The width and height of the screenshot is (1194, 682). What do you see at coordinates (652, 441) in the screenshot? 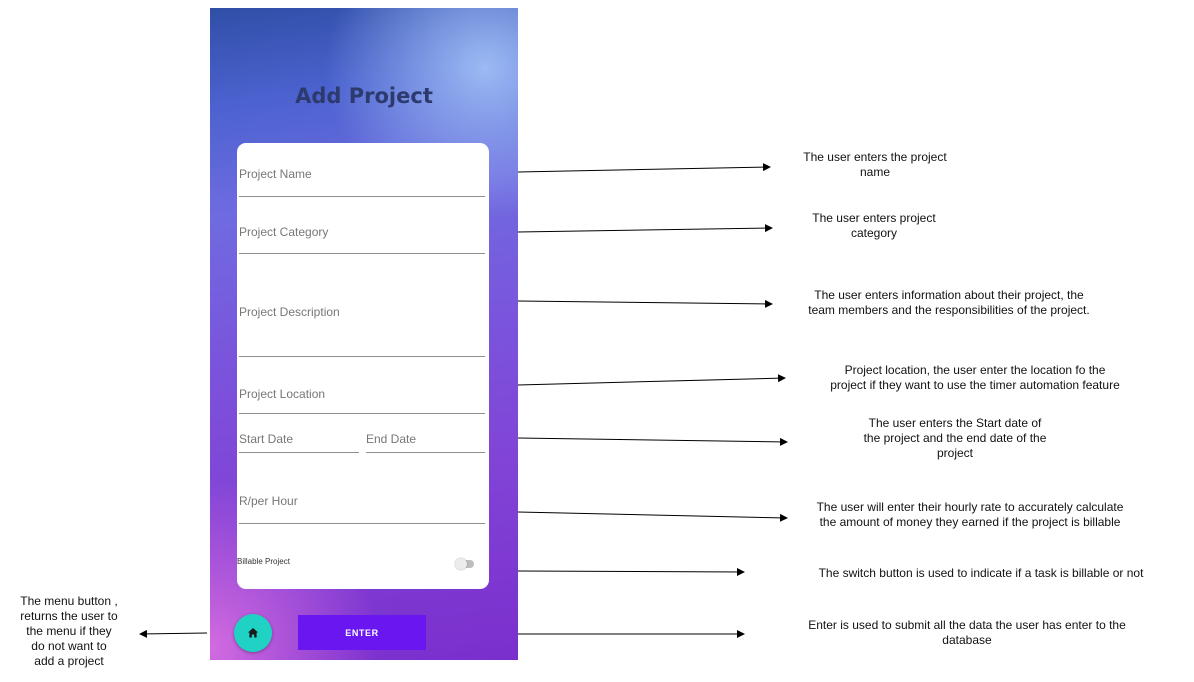
I see `arrow-dates` at bounding box center [652, 441].